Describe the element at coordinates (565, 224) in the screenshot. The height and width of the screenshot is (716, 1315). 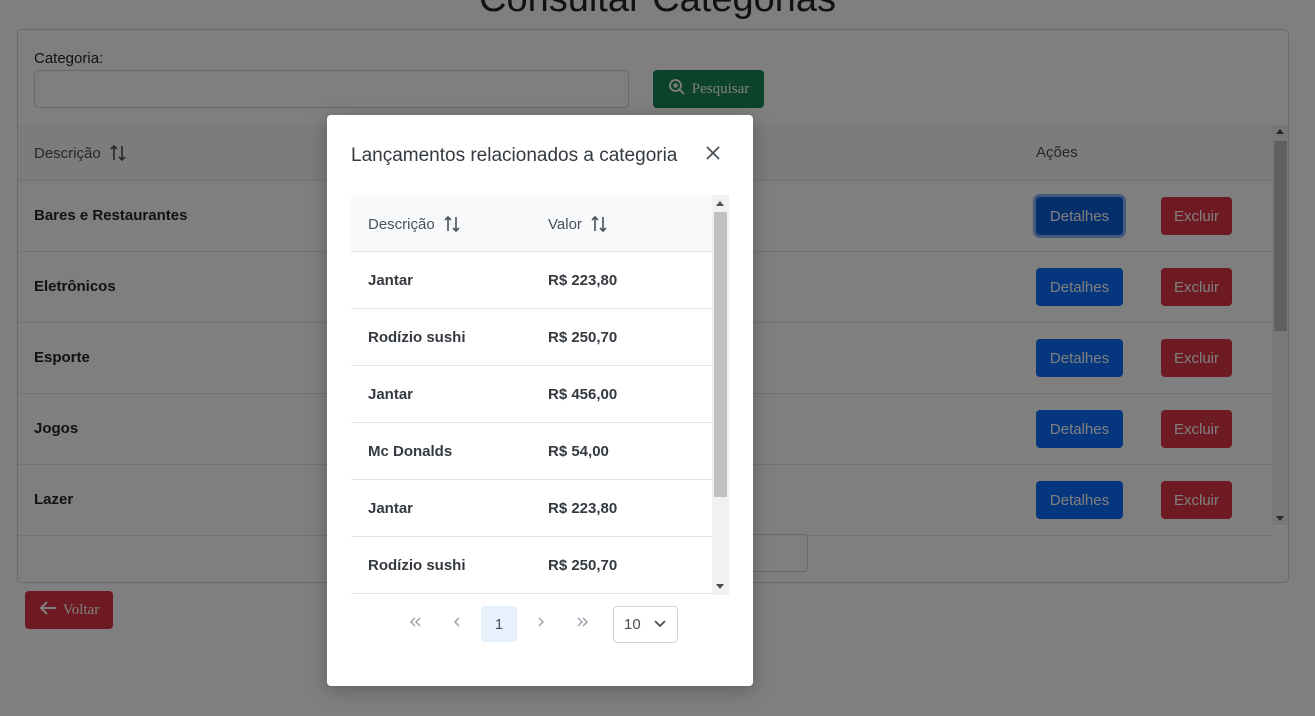
I see `column-header-label: Valor` at that location.